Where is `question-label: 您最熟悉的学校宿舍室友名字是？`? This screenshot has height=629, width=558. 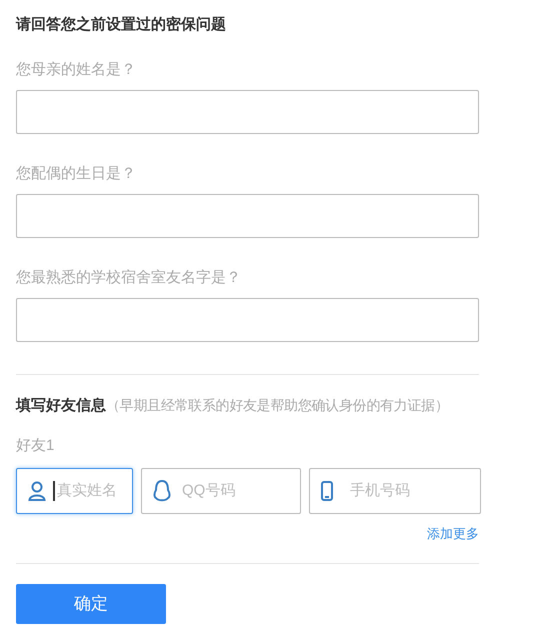
question-label: 您最熟悉的学校宿舍室友名字是？ is located at coordinates (129, 278).